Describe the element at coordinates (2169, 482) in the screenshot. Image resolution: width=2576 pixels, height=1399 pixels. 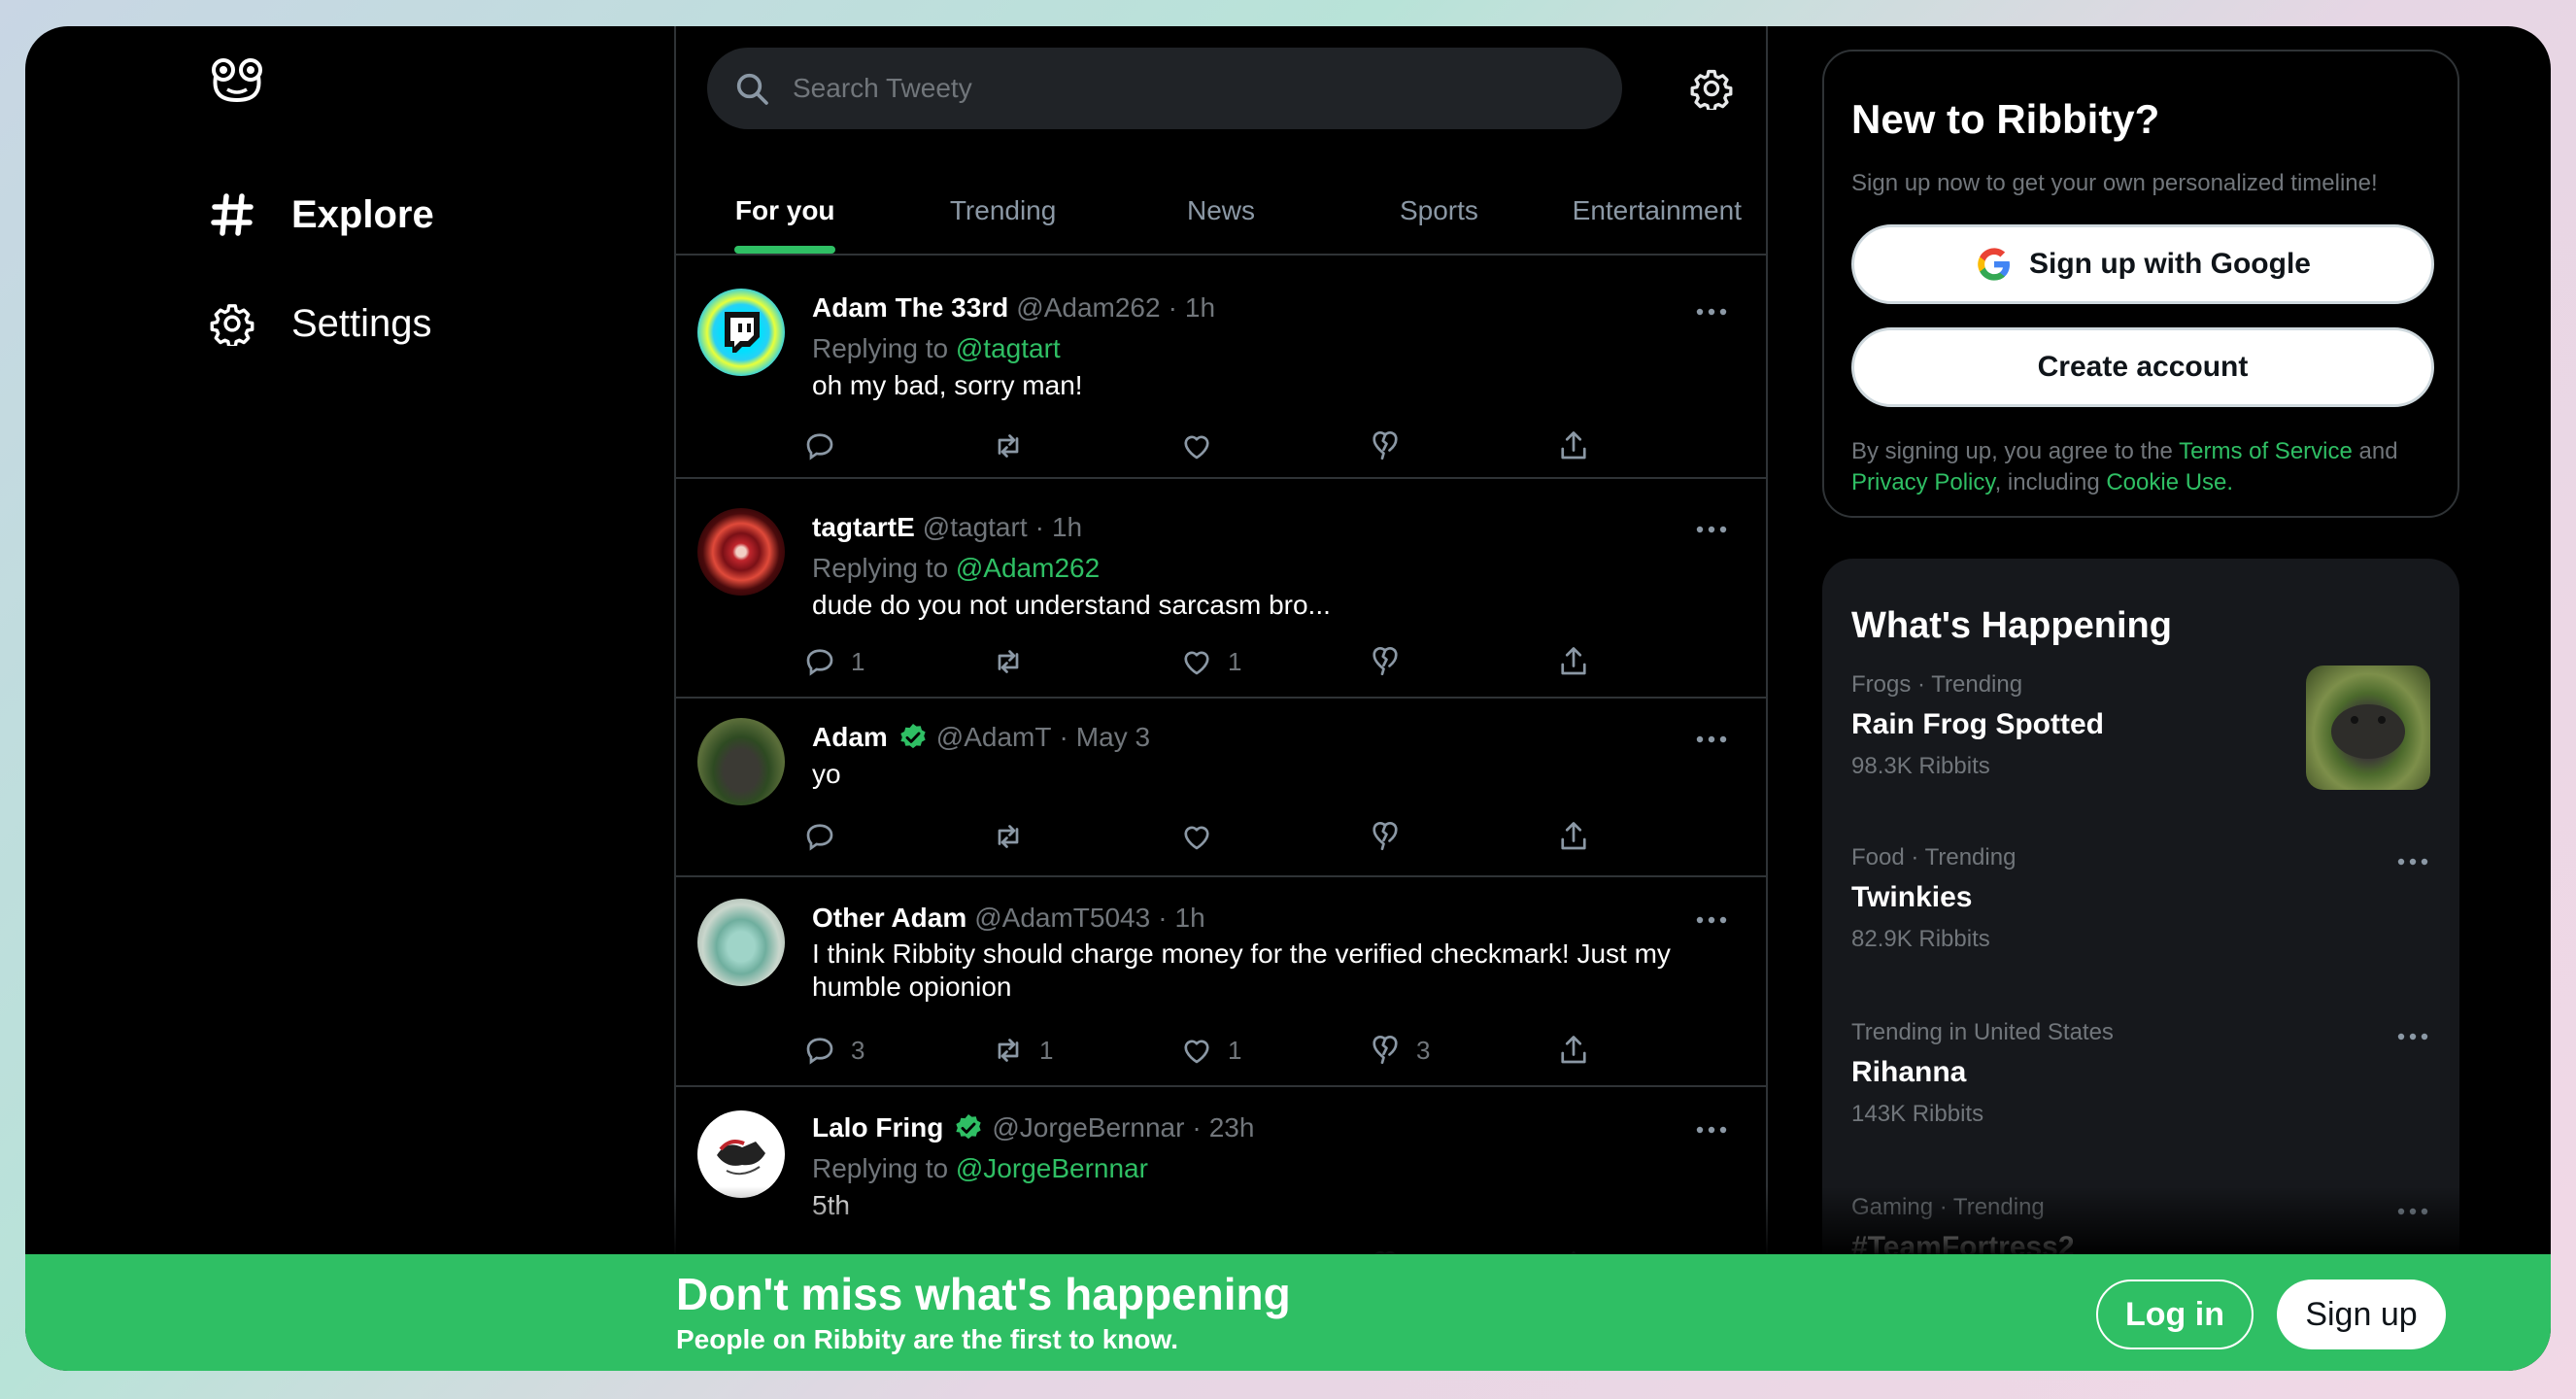
I see `cookie-use-link: Cookie Use.` at that location.